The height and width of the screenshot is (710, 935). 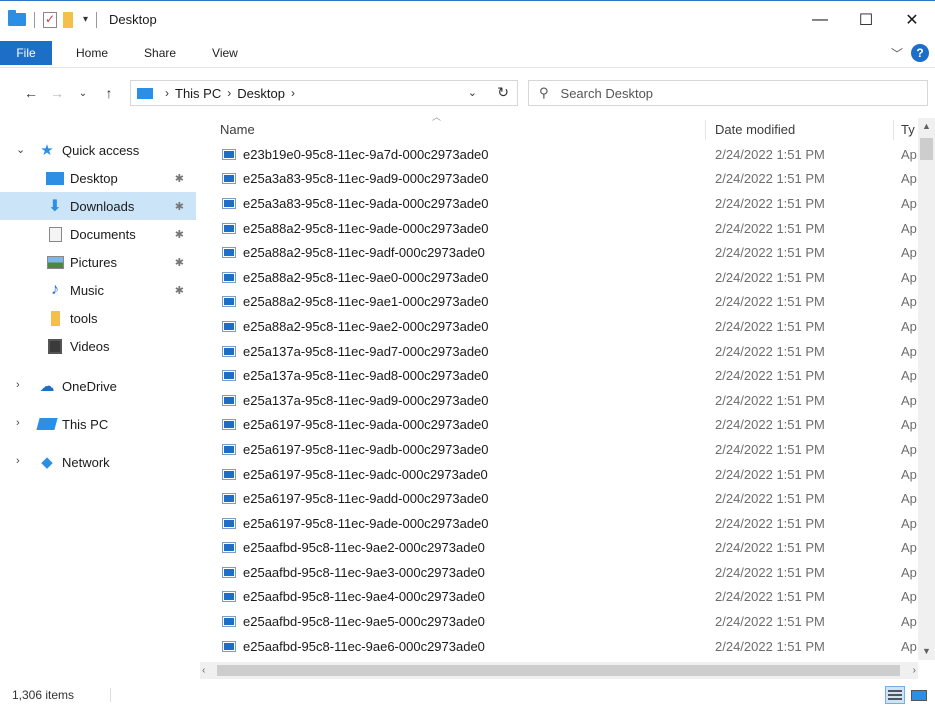 What do you see at coordinates (160, 53) in the screenshot?
I see `tab-share: Share` at bounding box center [160, 53].